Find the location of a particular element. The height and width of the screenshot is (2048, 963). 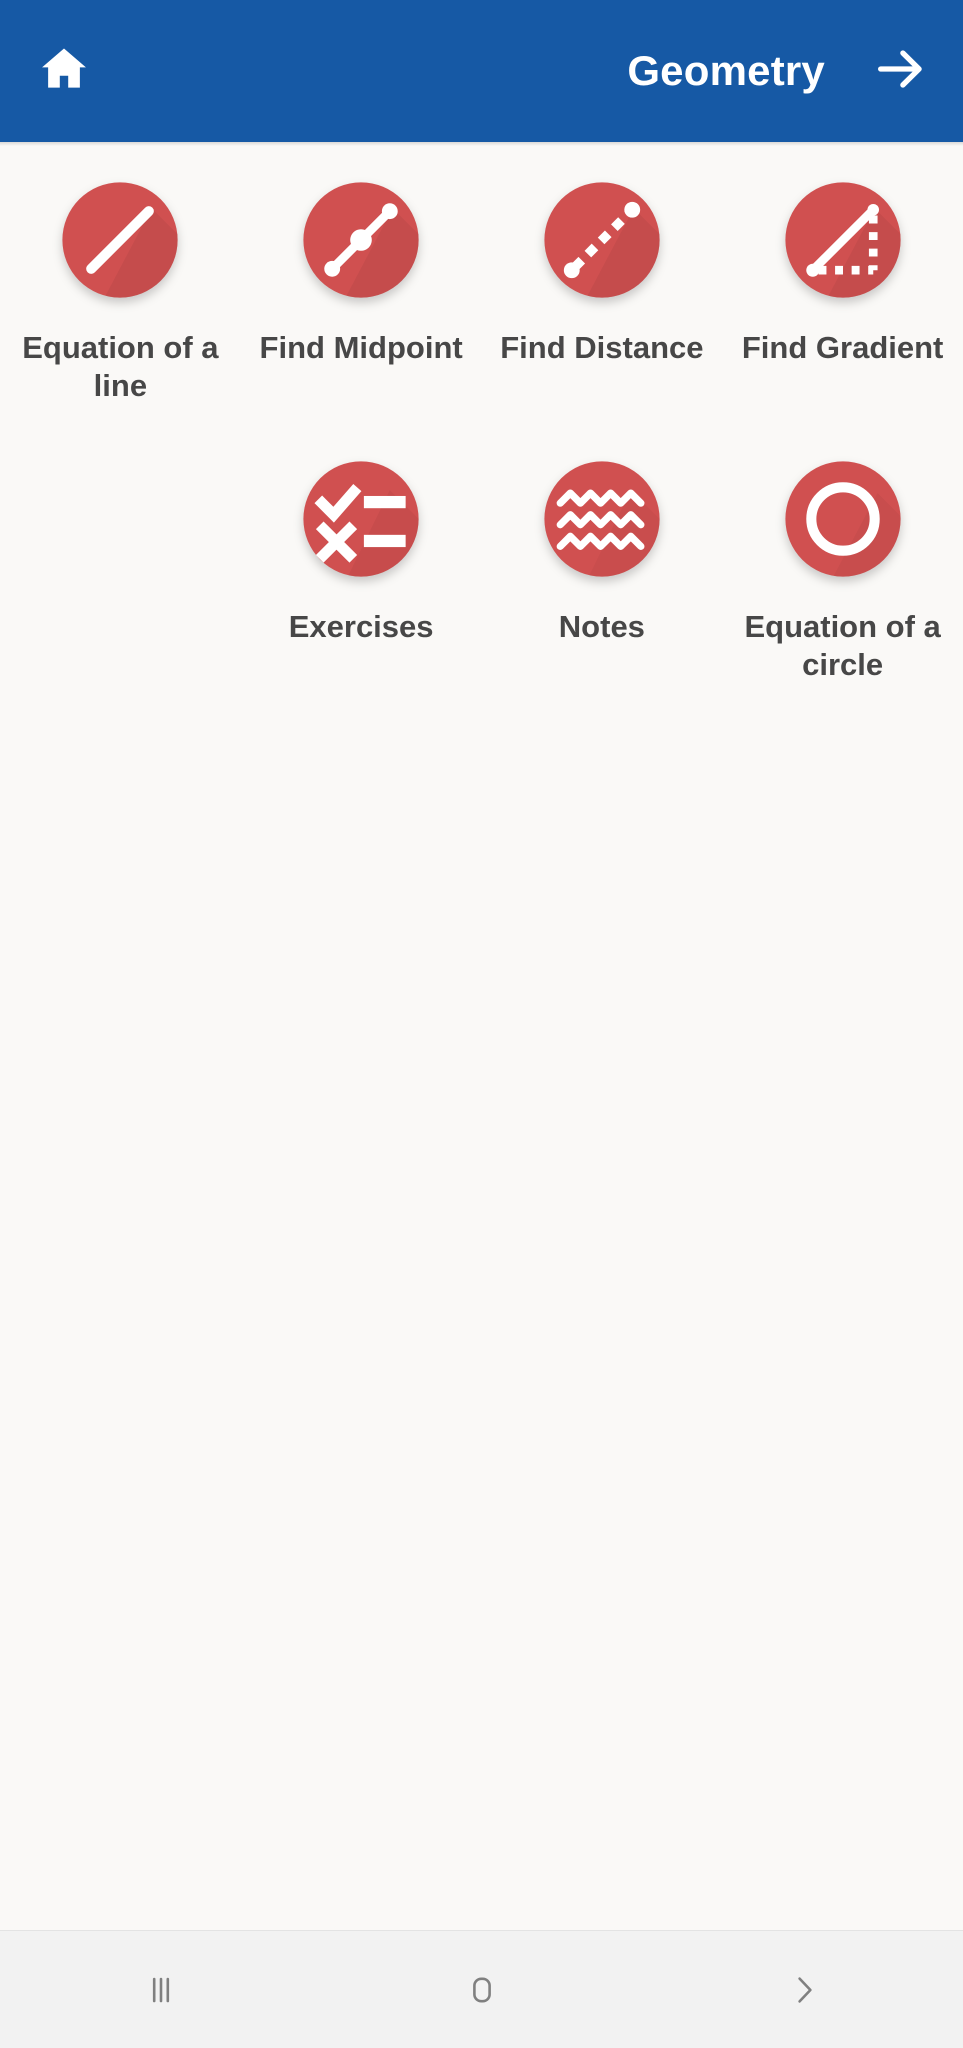

tile-find-gradient: Find Gradient is located at coordinates (842, 278).